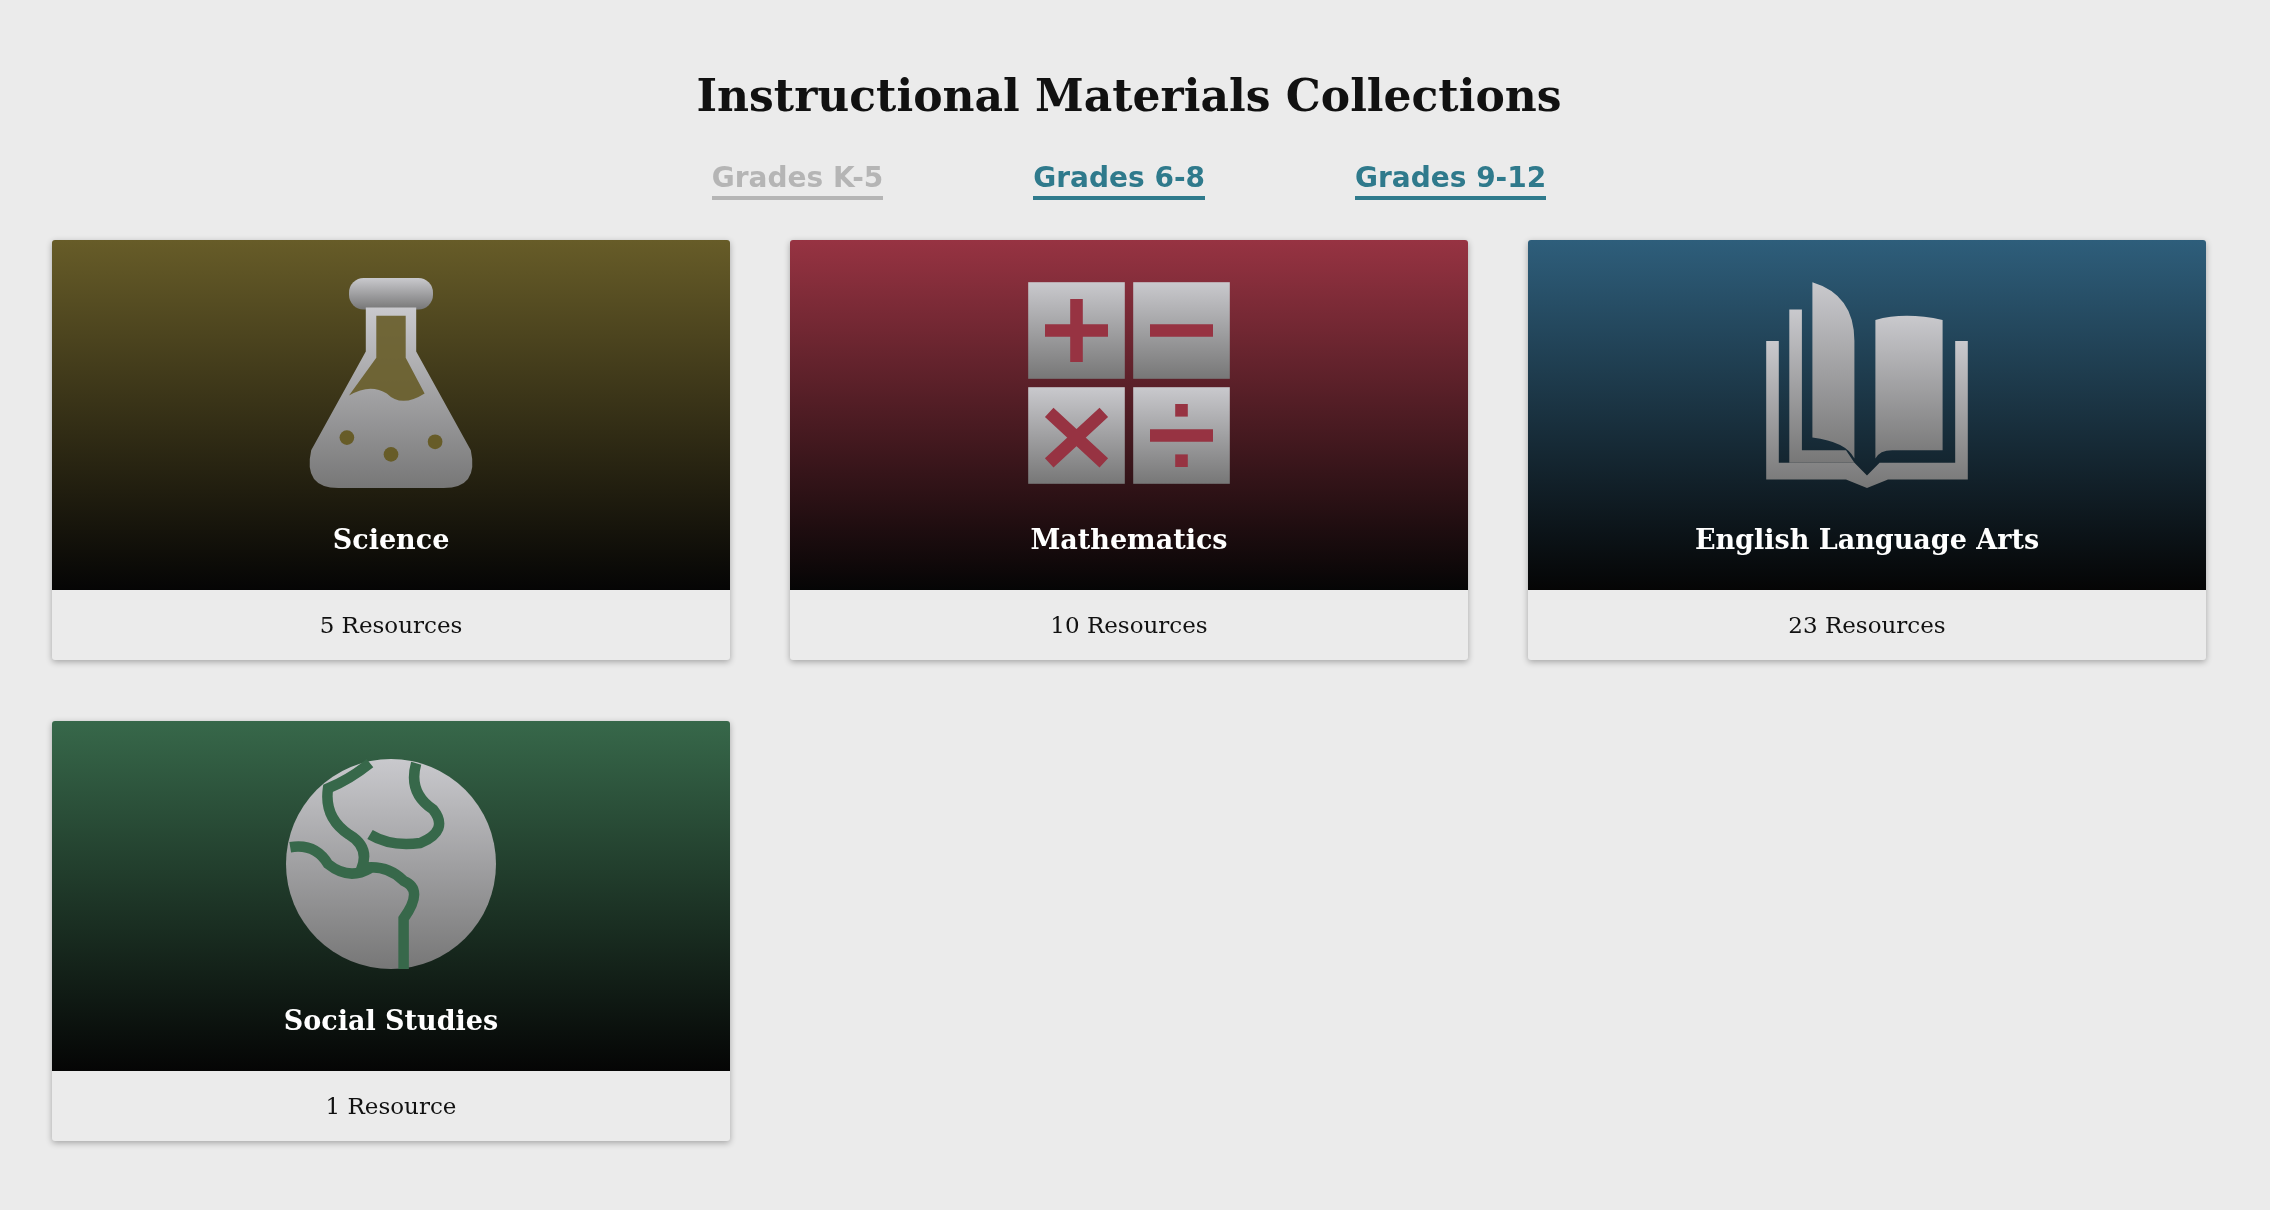  Describe the element at coordinates (391, 625) in the screenshot. I see `resource-count: 5 Resources` at that location.